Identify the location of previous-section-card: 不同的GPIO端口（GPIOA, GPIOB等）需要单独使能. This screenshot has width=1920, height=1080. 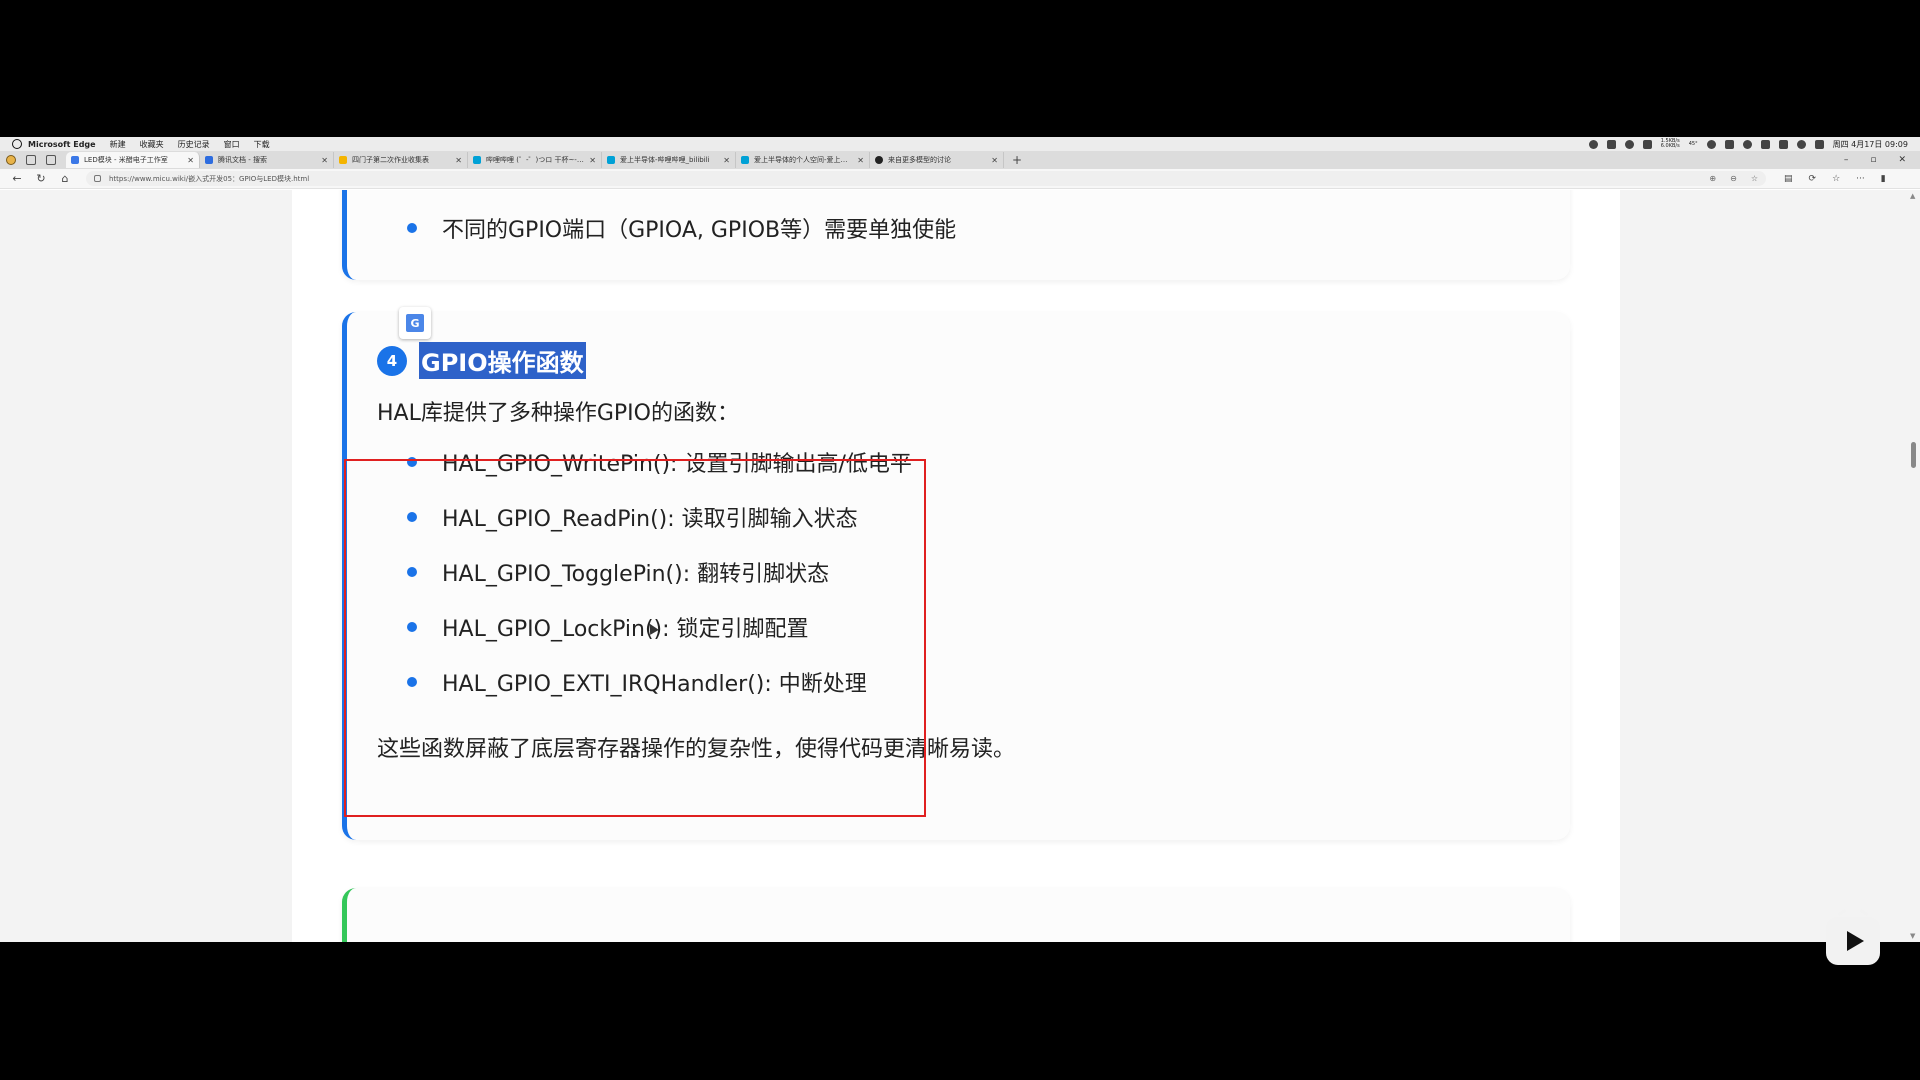
(956, 235).